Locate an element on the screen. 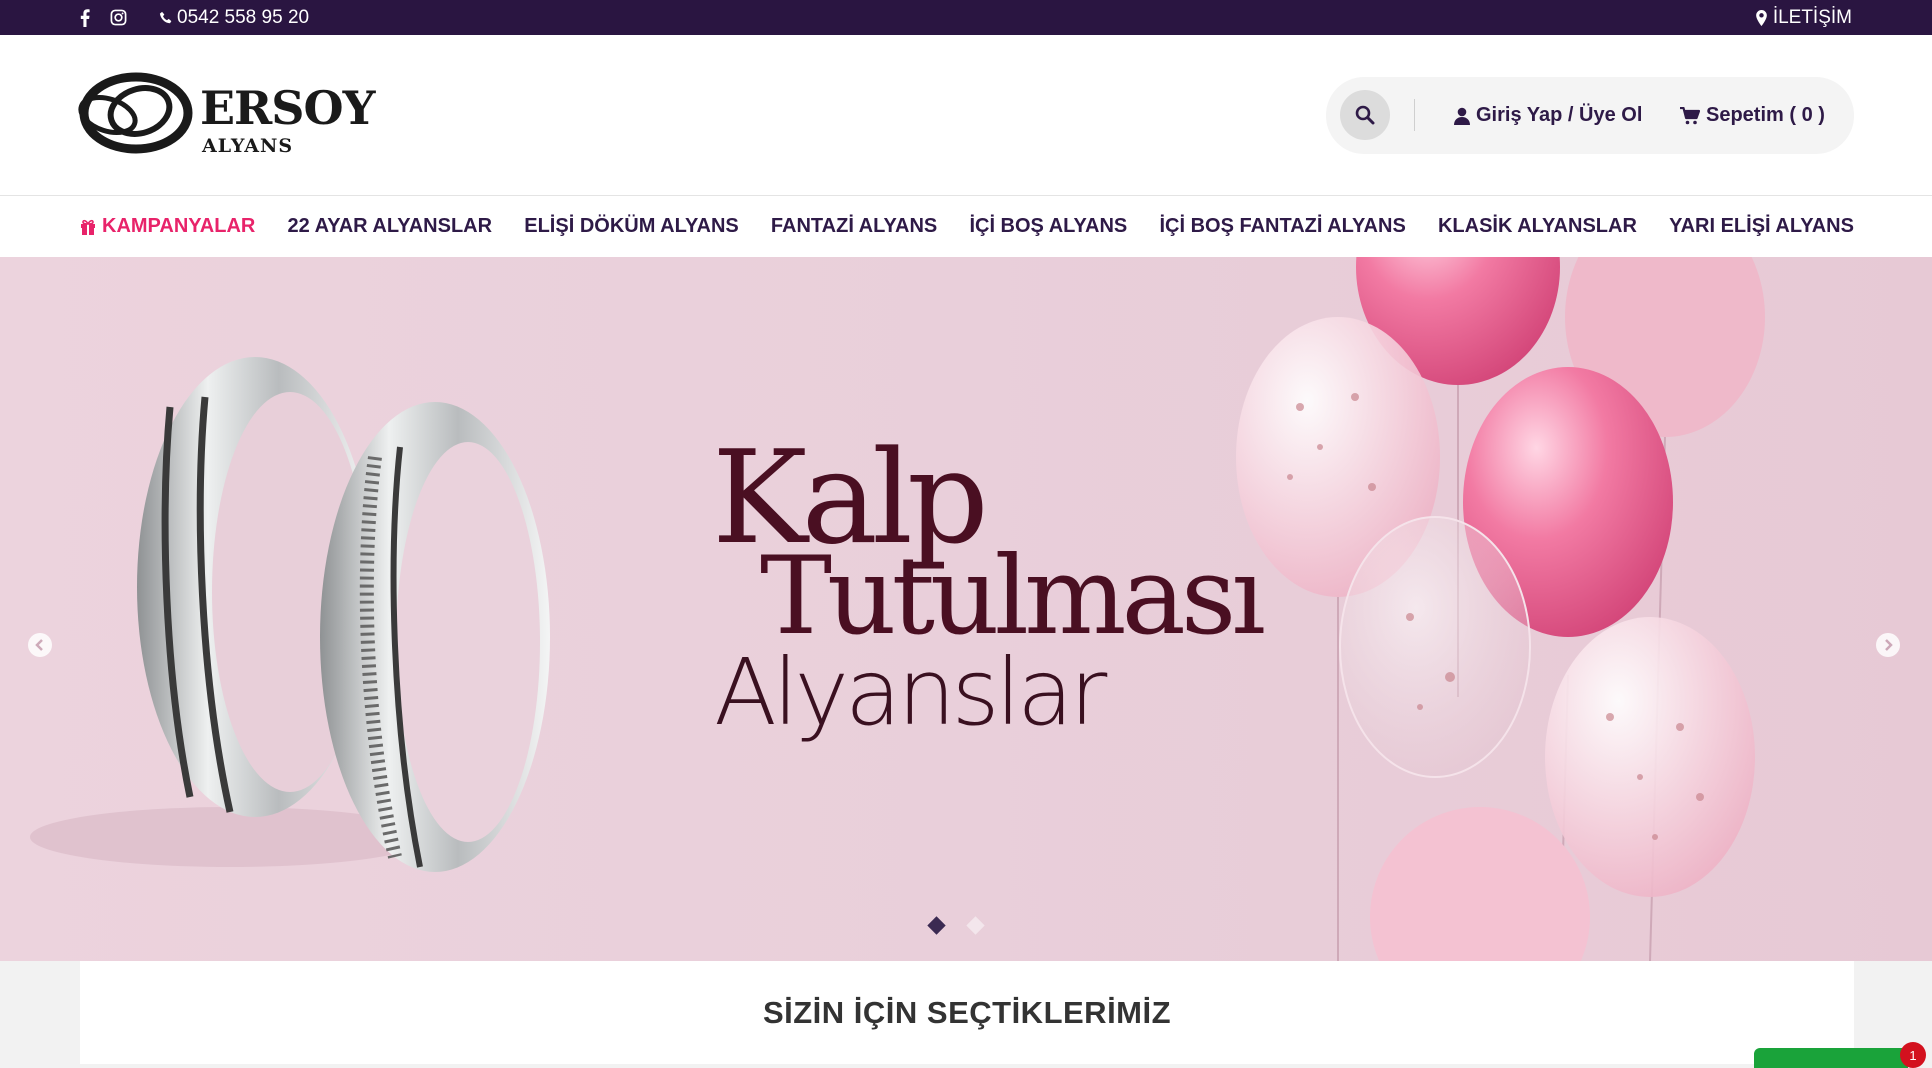  facebook-icon is located at coordinates (85, 17).